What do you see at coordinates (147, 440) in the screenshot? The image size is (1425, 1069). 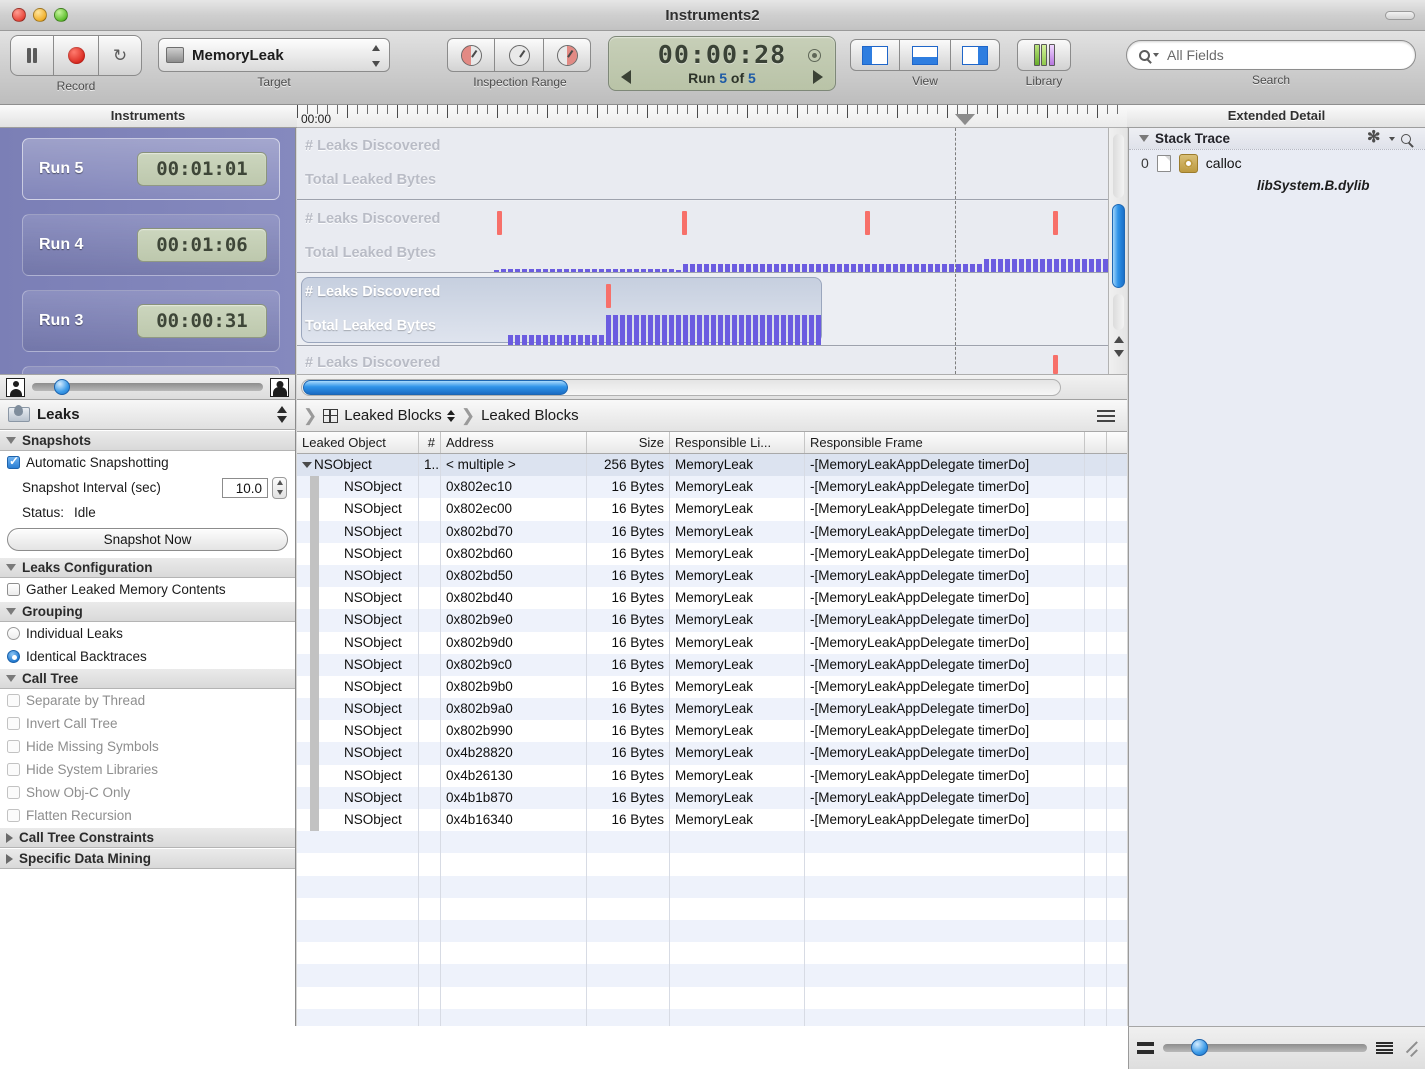 I see `section-snapshots: Snapshots` at bounding box center [147, 440].